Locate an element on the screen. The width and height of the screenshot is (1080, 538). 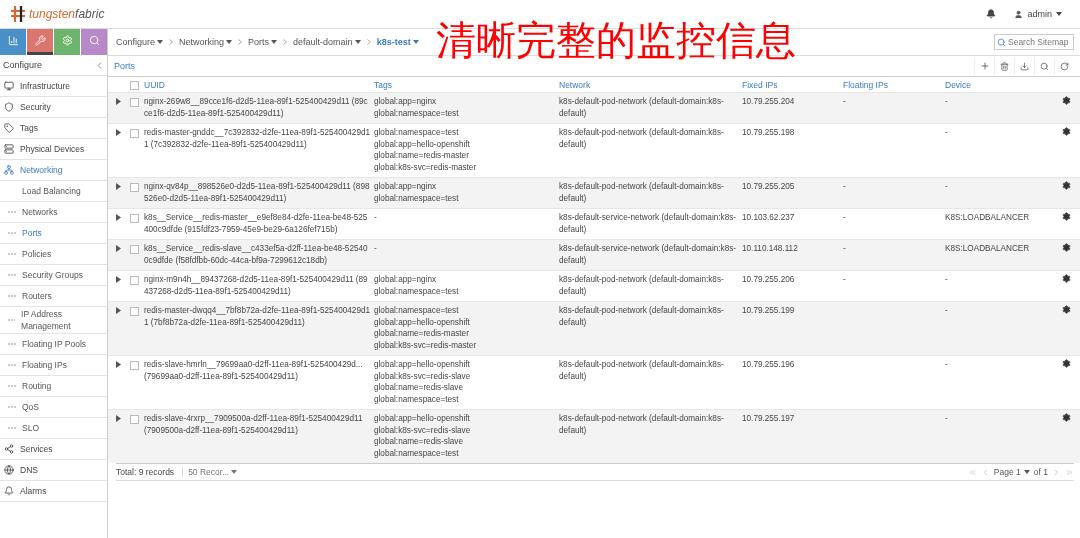
column-header: UUID is located at coordinates (154, 84).